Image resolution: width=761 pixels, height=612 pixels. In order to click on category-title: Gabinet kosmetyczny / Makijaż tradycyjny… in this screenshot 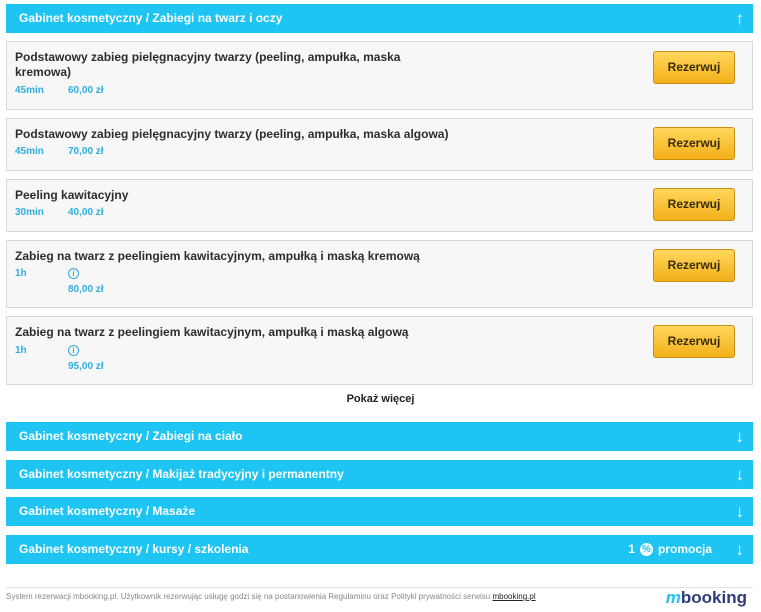, I will do `click(181, 474)`.